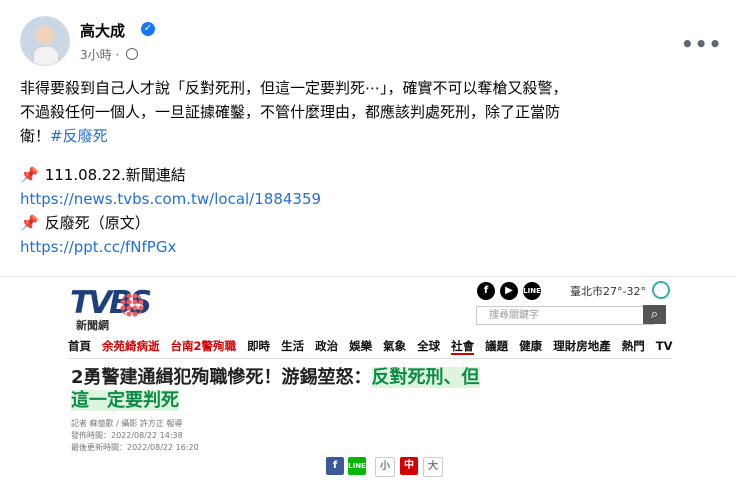  I want to click on author-avatar, so click(45, 41).